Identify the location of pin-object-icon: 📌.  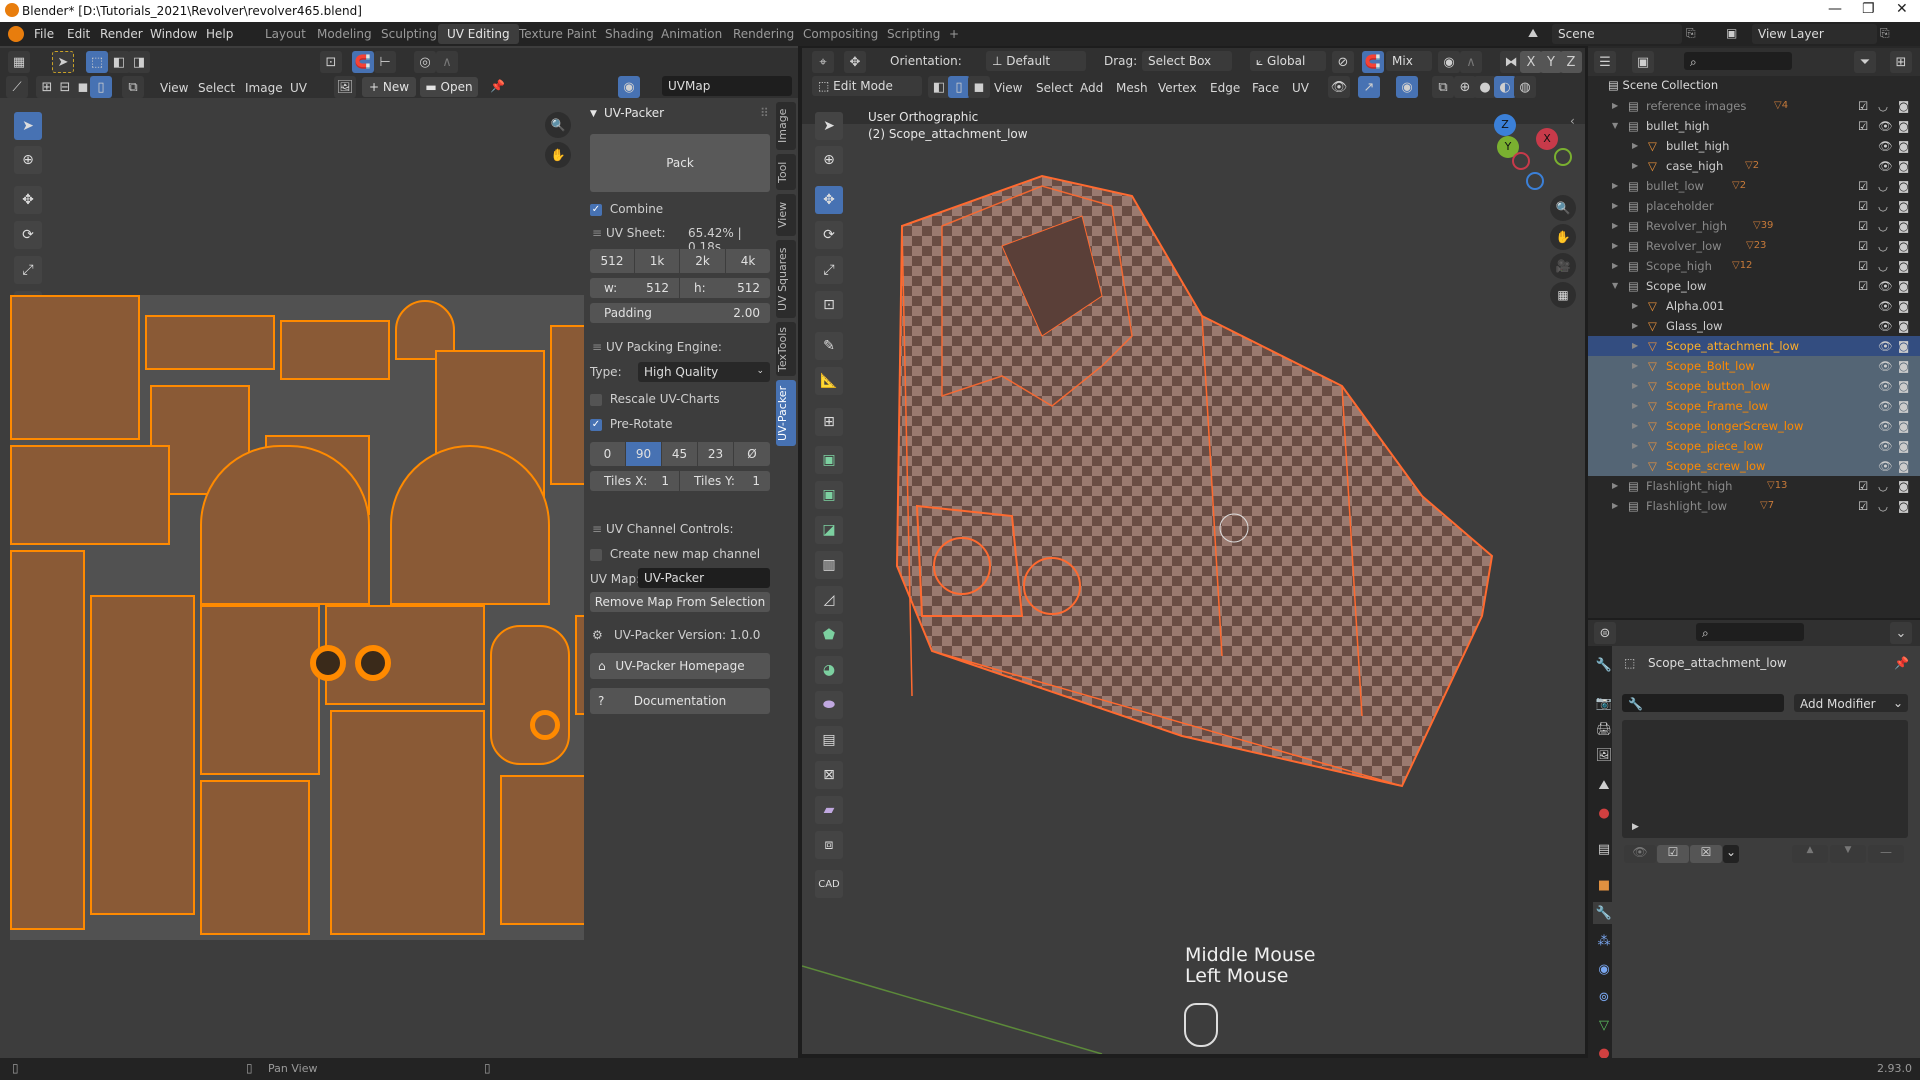
(1901, 663).